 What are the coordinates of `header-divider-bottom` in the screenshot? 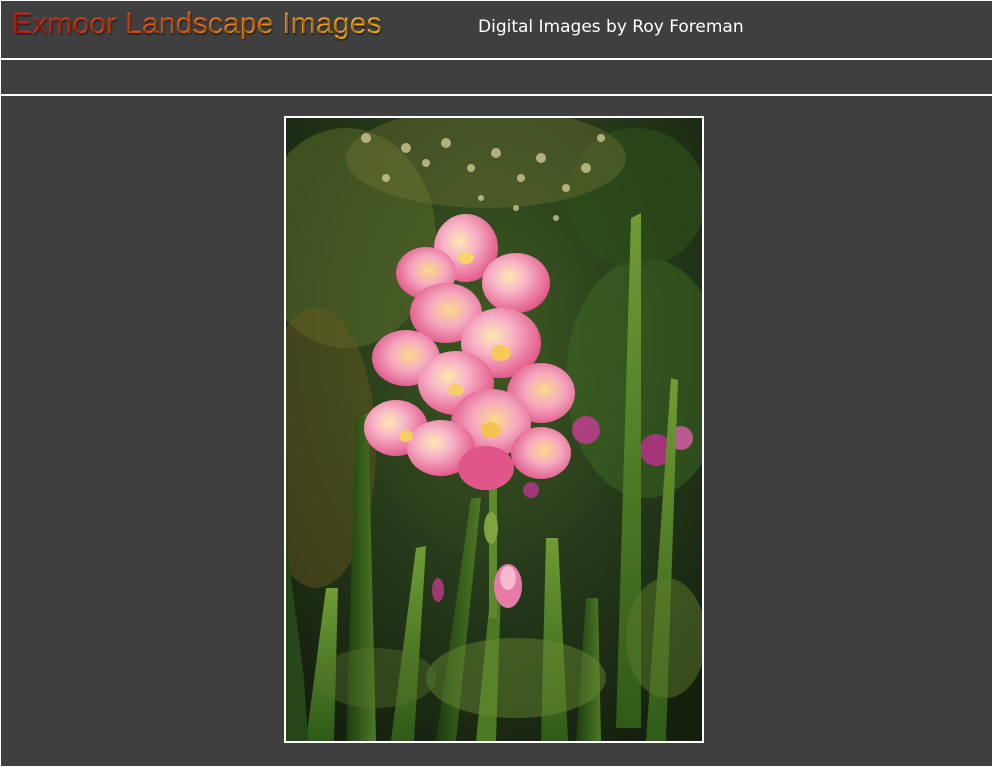 It's located at (496, 95).